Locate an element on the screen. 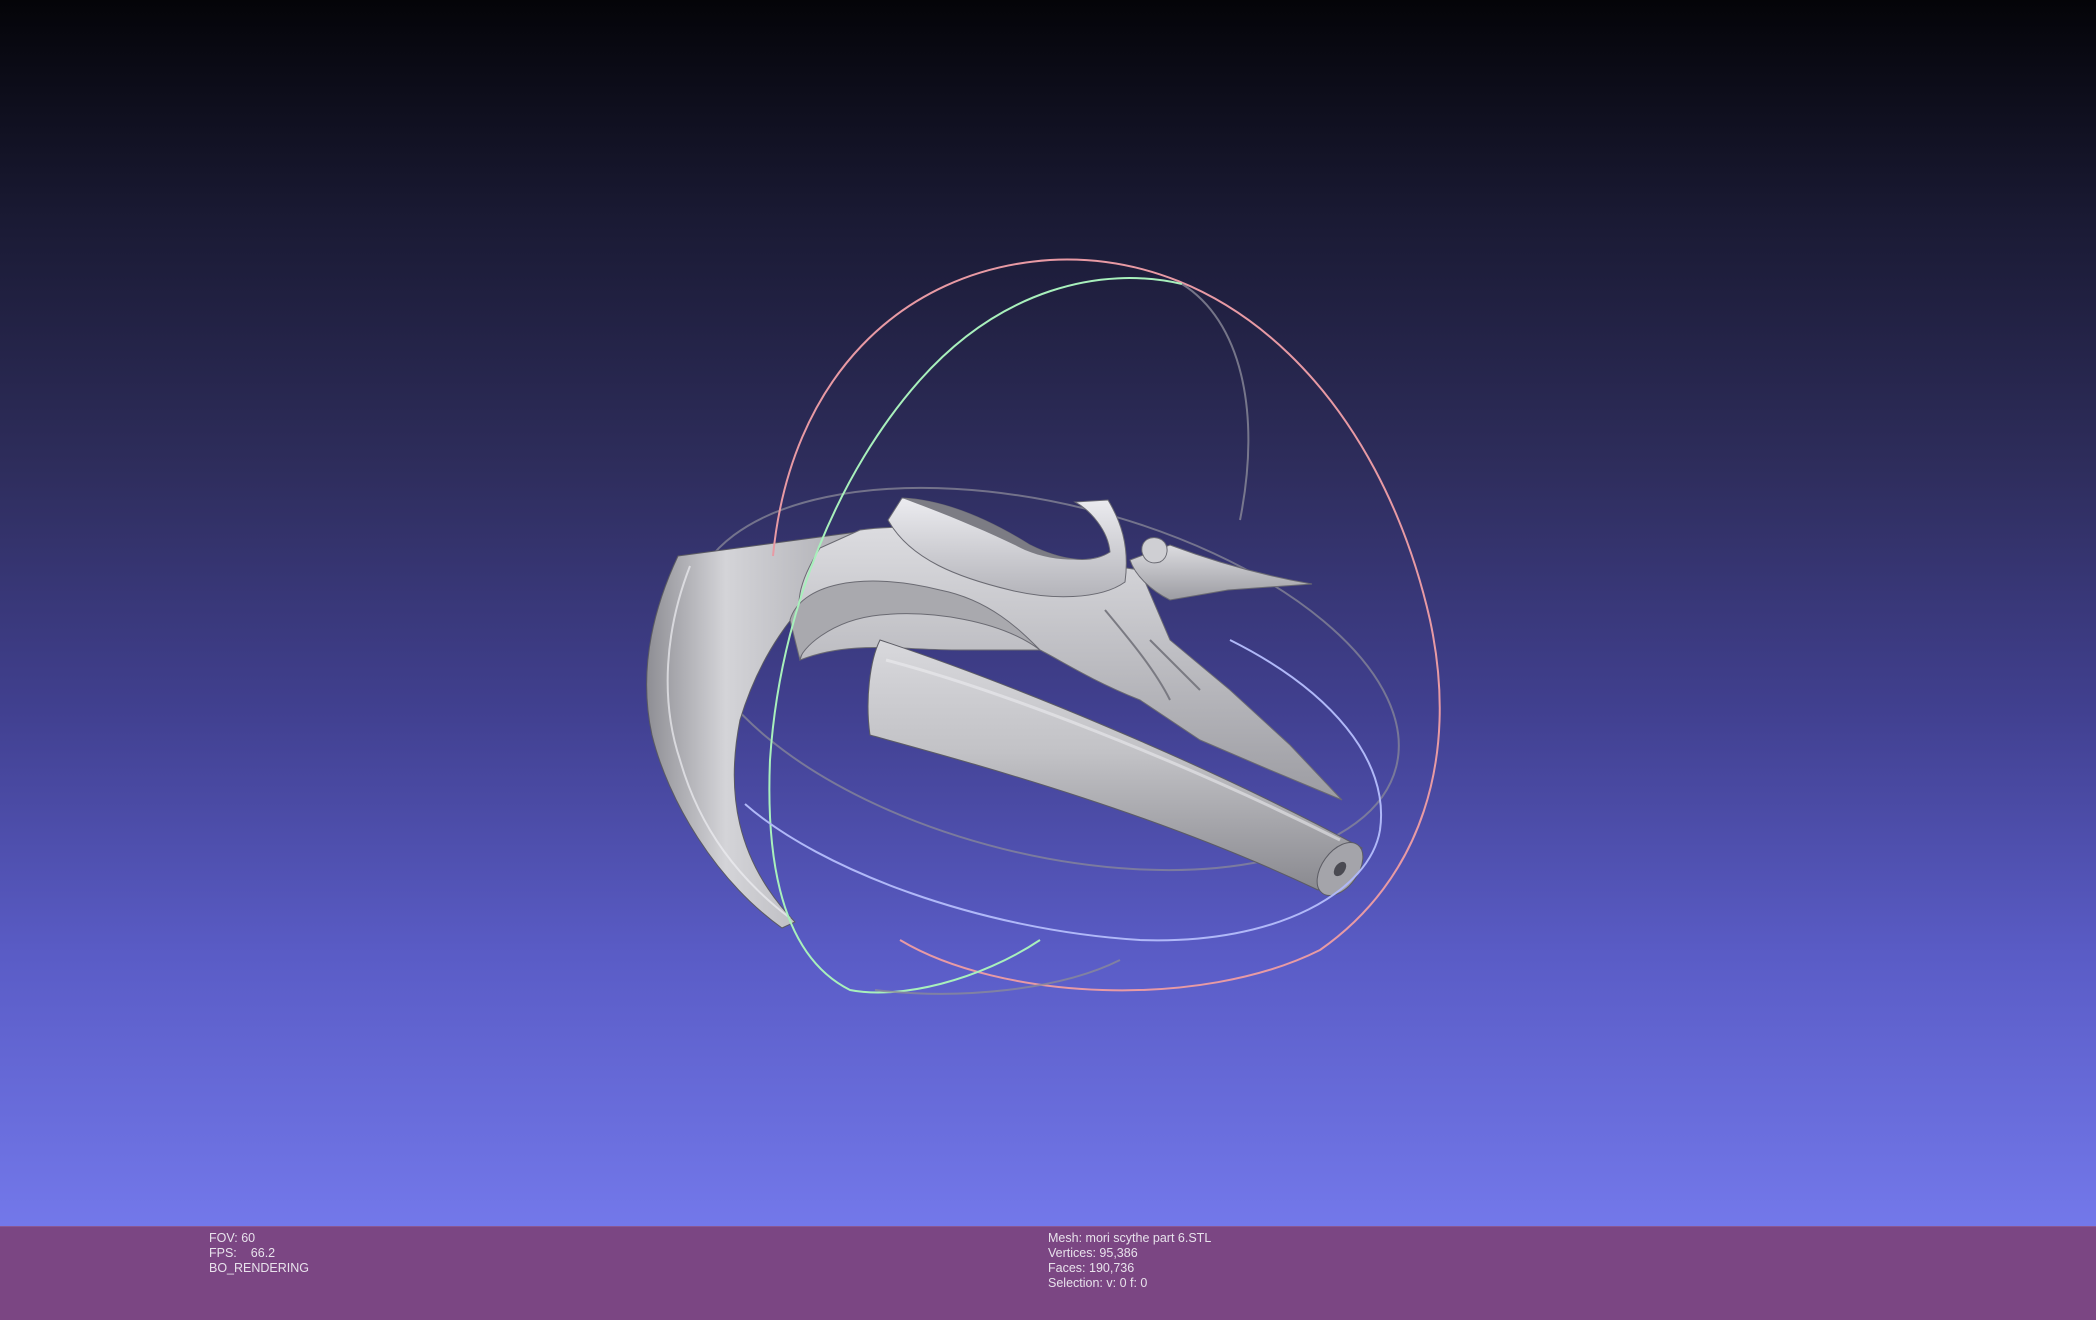  scythe-mesh is located at coordinates (1009, 713).